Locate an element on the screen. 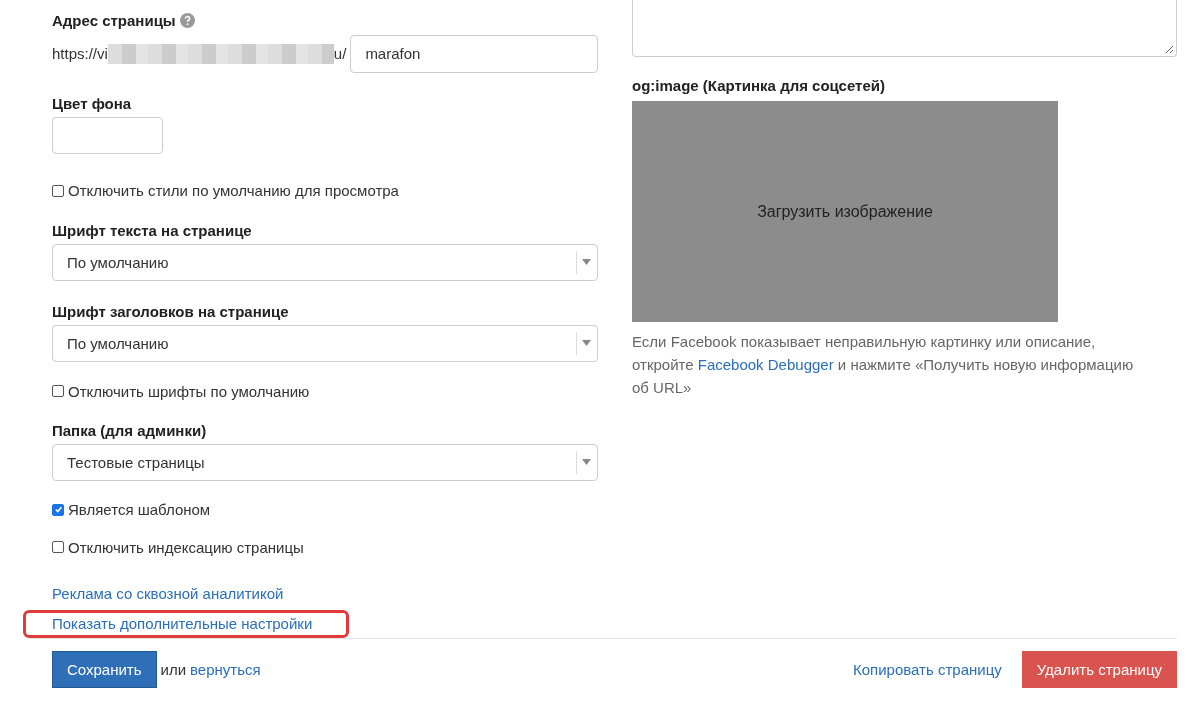 Image resolution: width=1199 pixels, height=709 pixels. checkbox-label: Является шаблоном is located at coordinates (139, 510).